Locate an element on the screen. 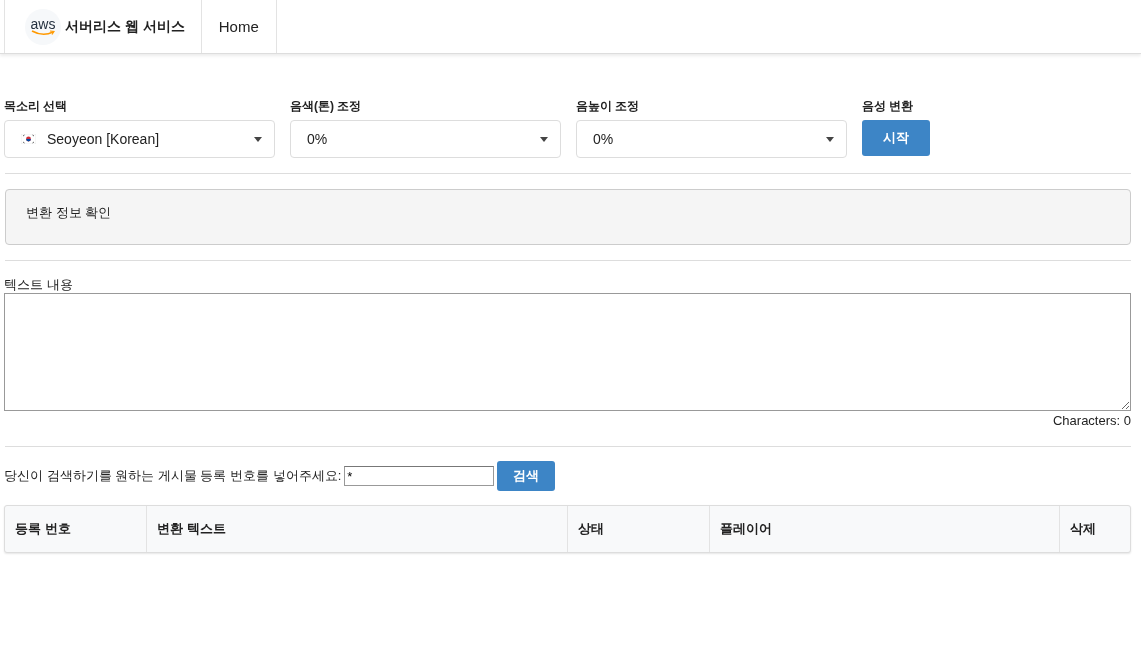 Image resolution: width=1141 pixels, height=660 pixels. search-field: * is located at coordinates (419, 476).